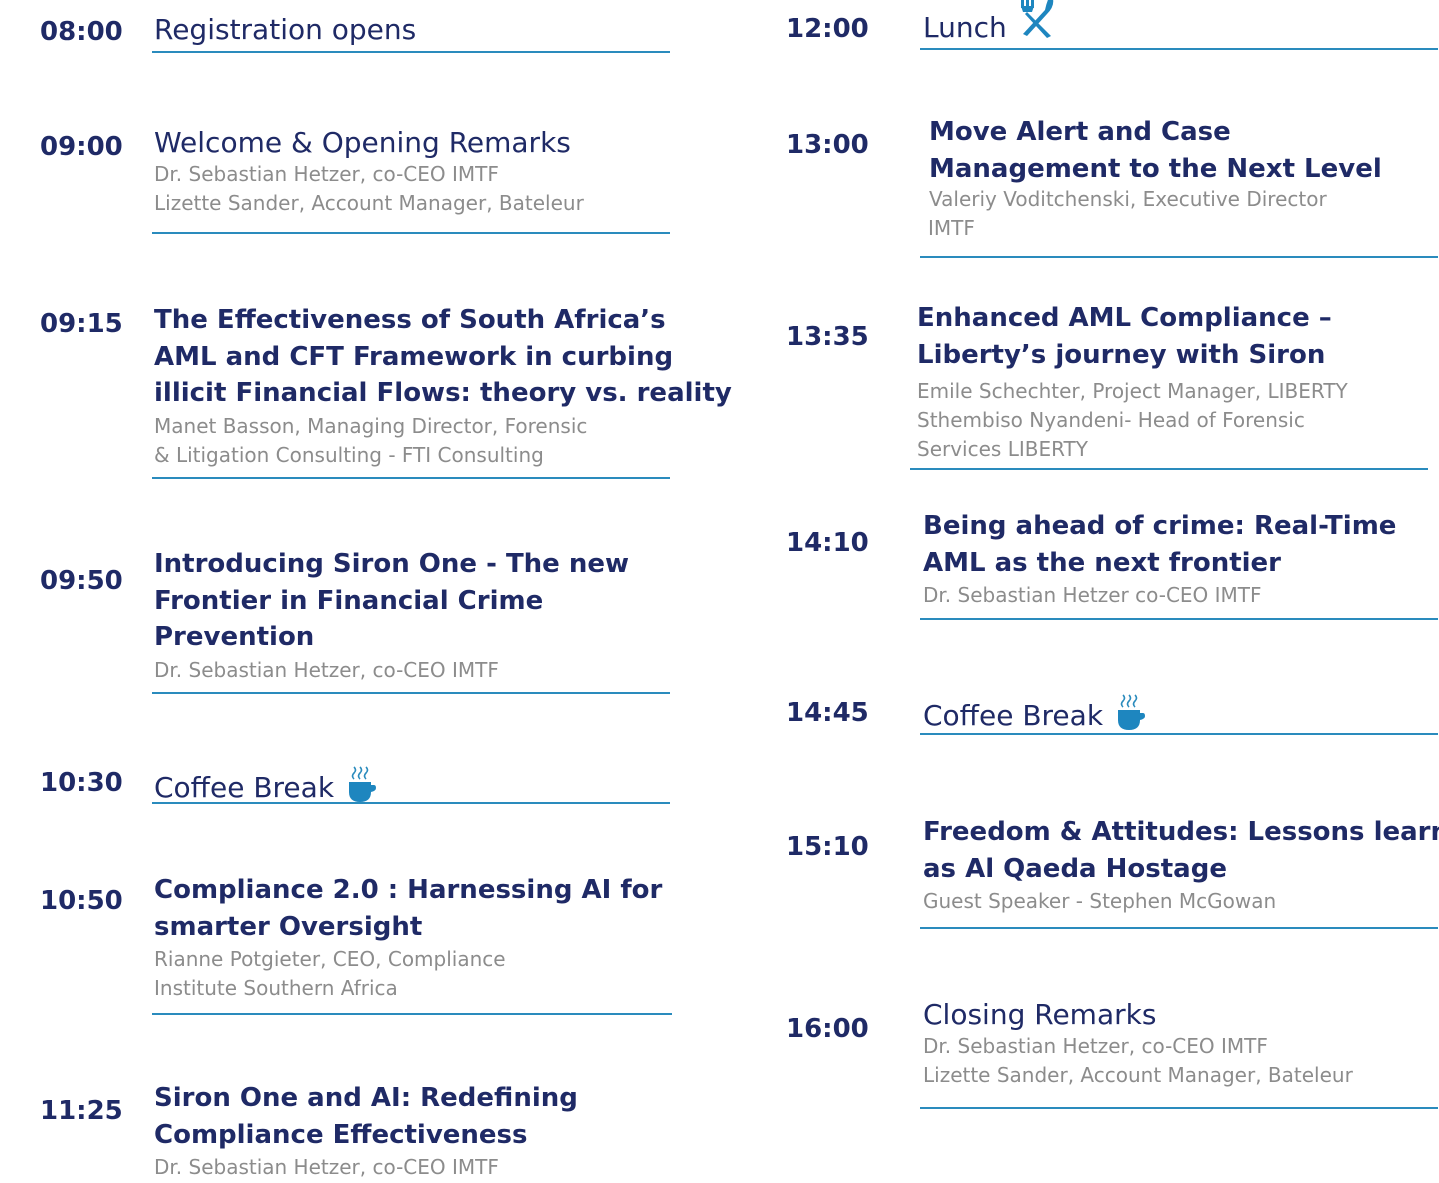 The height and width of the screenshot is (1183, 1439). What do you see at coordinates (81, 147) in the screenshot?
I see `agenda-time: 09:00` at bounding box center [81, 147].